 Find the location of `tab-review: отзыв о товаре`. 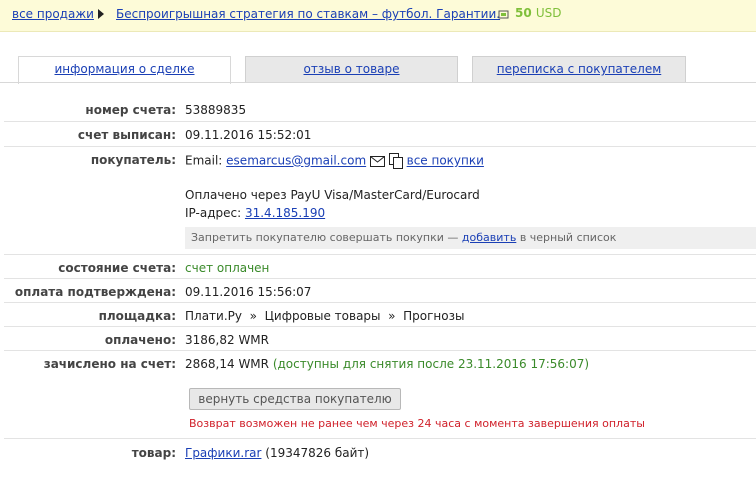

tab-review: отзыв о товаре is located at coordinates (351, 69).